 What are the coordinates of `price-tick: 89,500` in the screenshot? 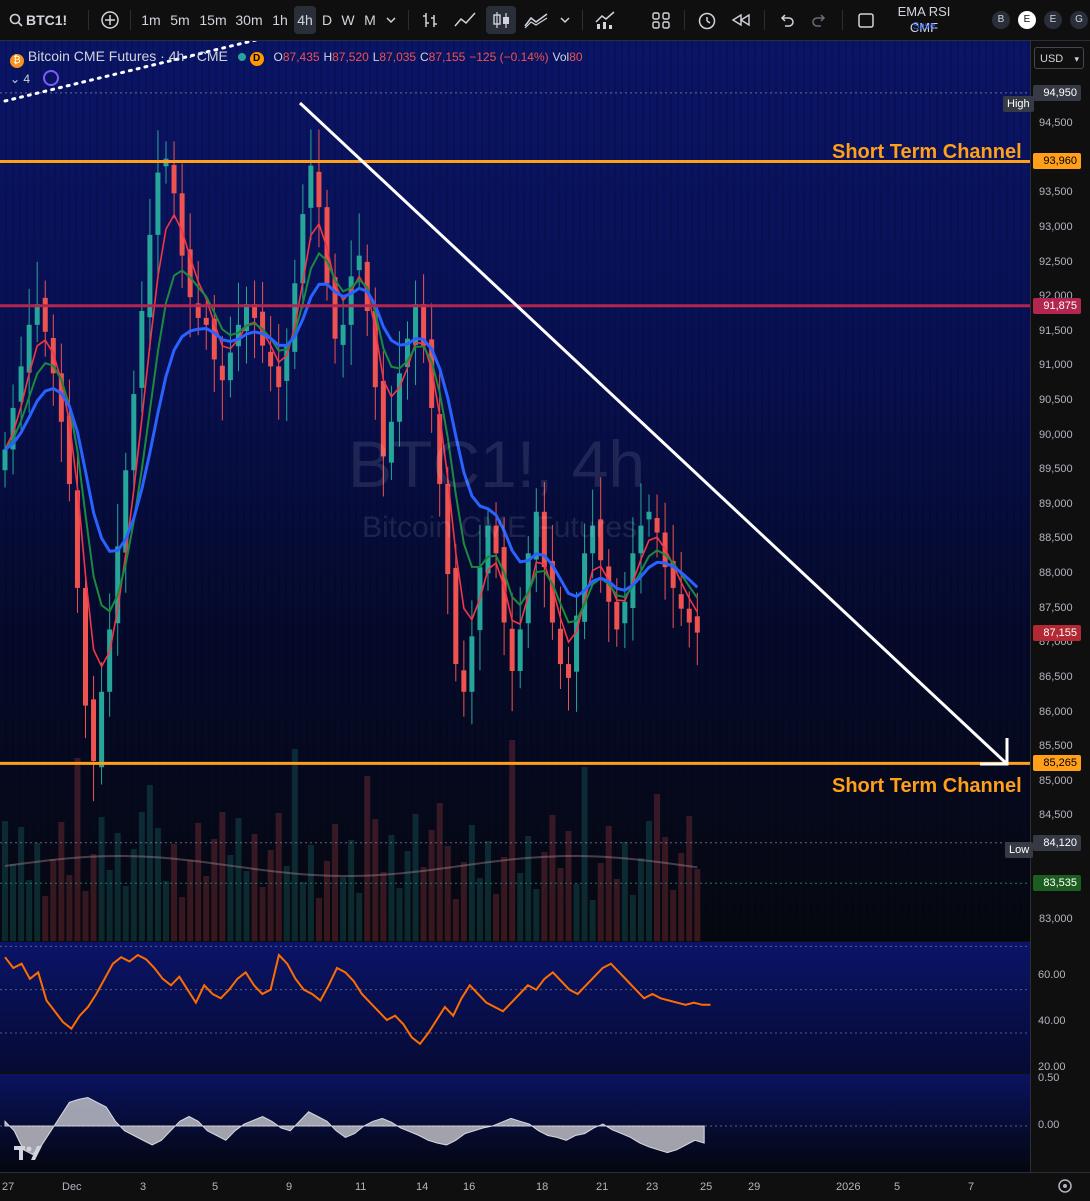 It's located at (1056, 469).